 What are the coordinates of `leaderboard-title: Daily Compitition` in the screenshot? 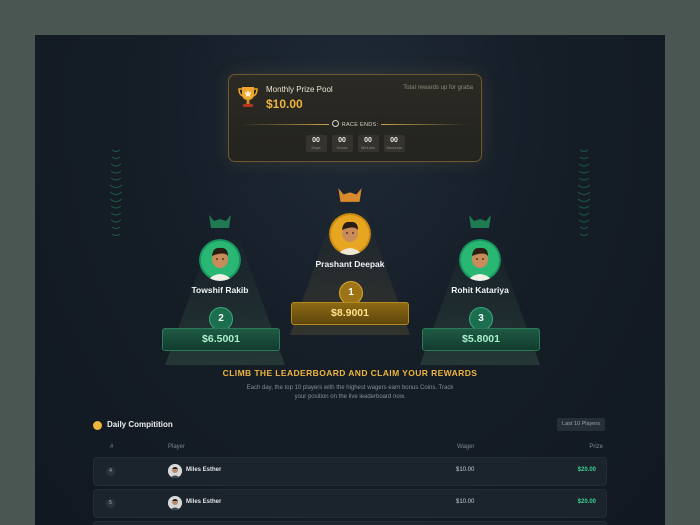 It's located at (140, 424).